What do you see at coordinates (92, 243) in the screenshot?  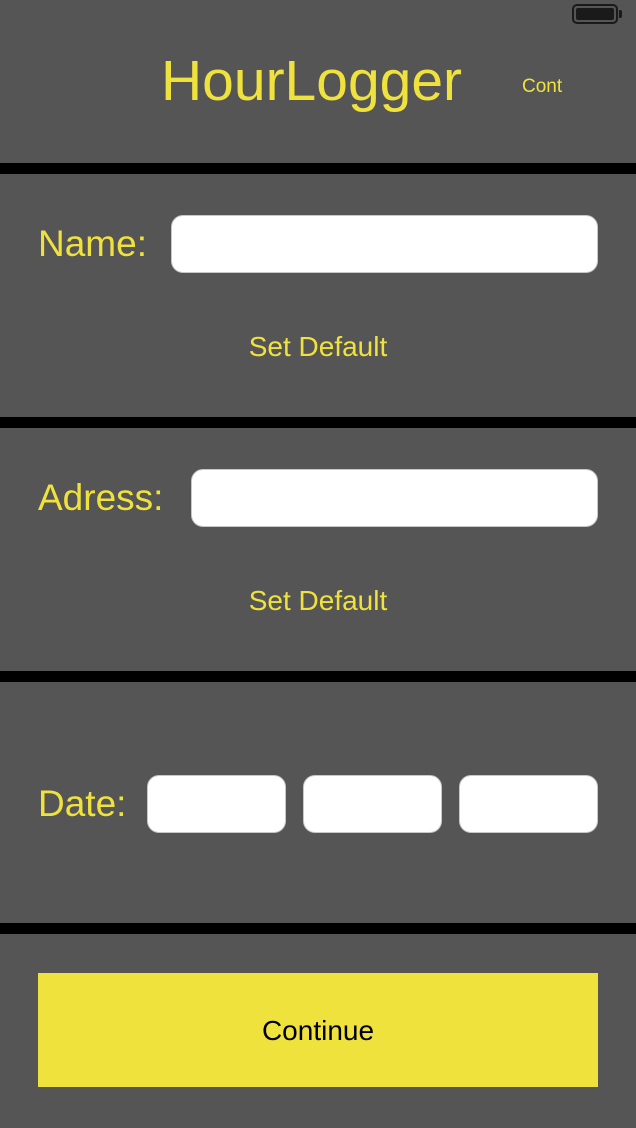 I see `name-label: Name:` at bounding box center [92, 243].